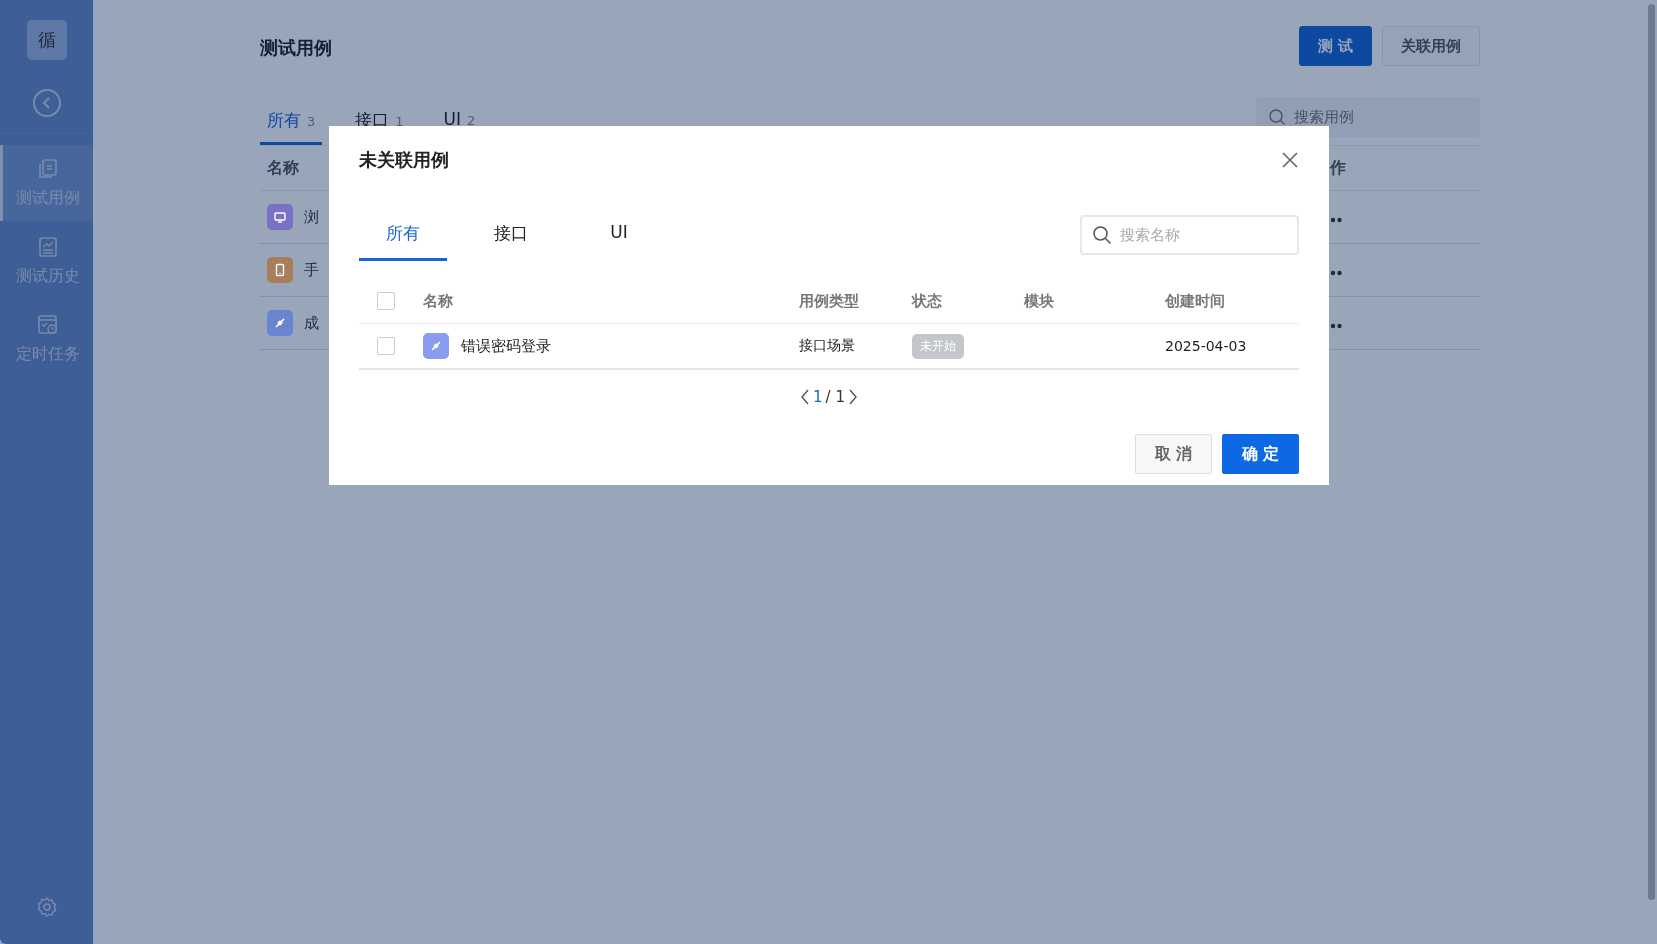  What do you see at coordinates (1039, 301) in the screenshot?
I see `column-header: 模块` at bounding box center [1039, 301].